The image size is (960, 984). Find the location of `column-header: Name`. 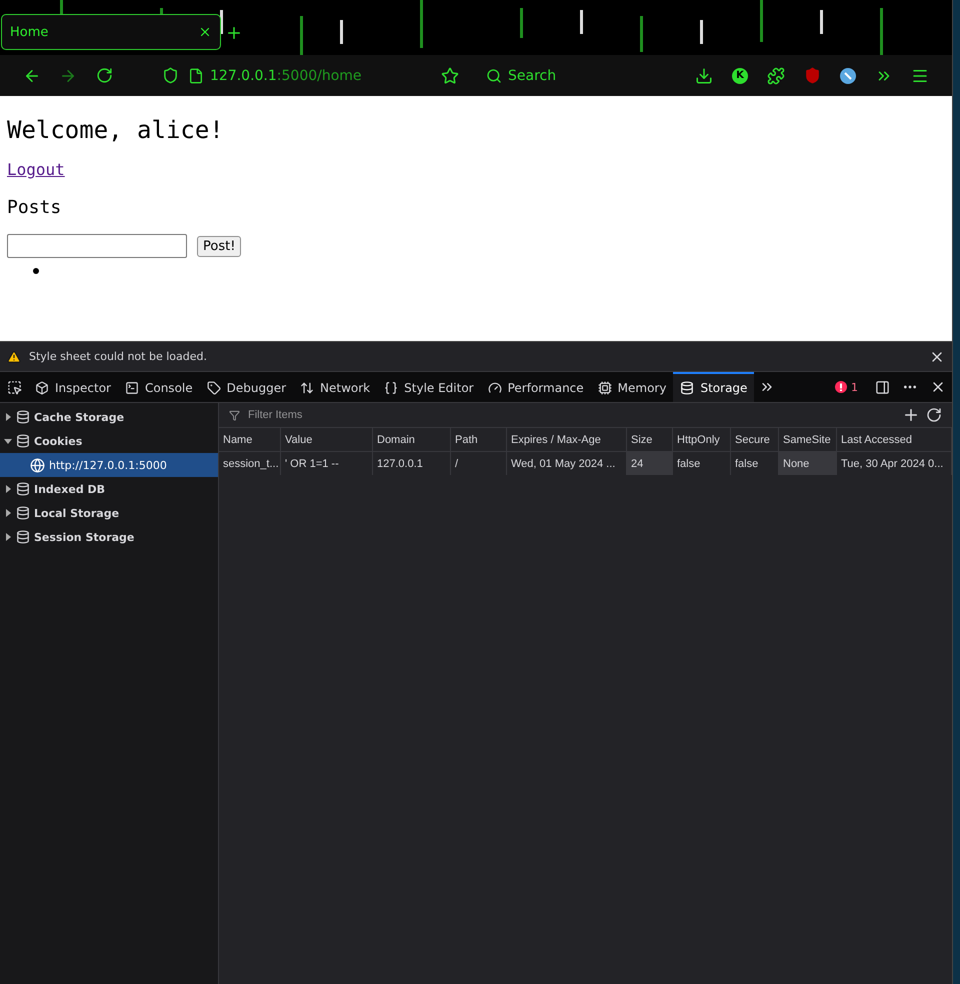

column-header: Name is located at coordinates (250, 440).